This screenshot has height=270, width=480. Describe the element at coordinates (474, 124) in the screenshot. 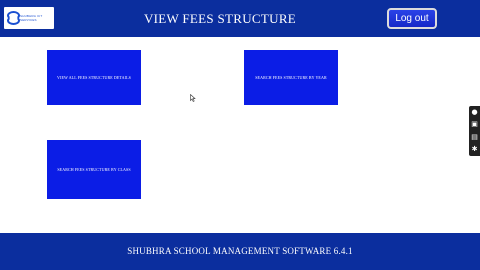

I see `camera-icon: ▣` at that location.